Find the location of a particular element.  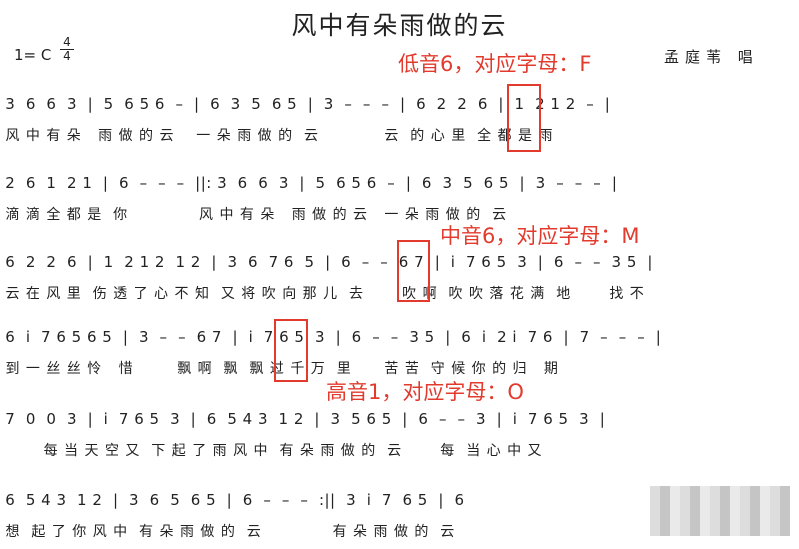

key-signature: 1= C is located at coordinates (33, 55).